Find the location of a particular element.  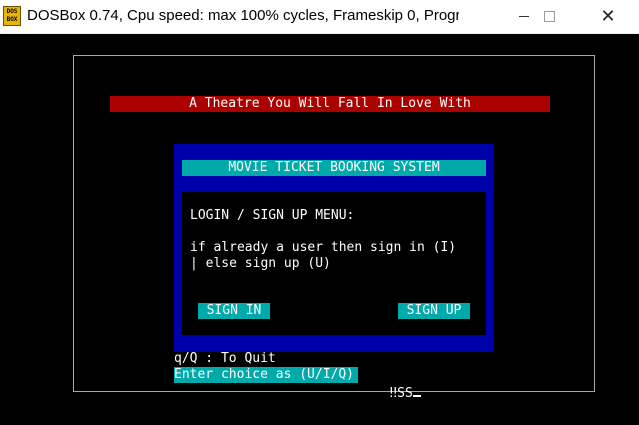

dosbox-icon: DOS BOX is located at coordinates (12, 16).